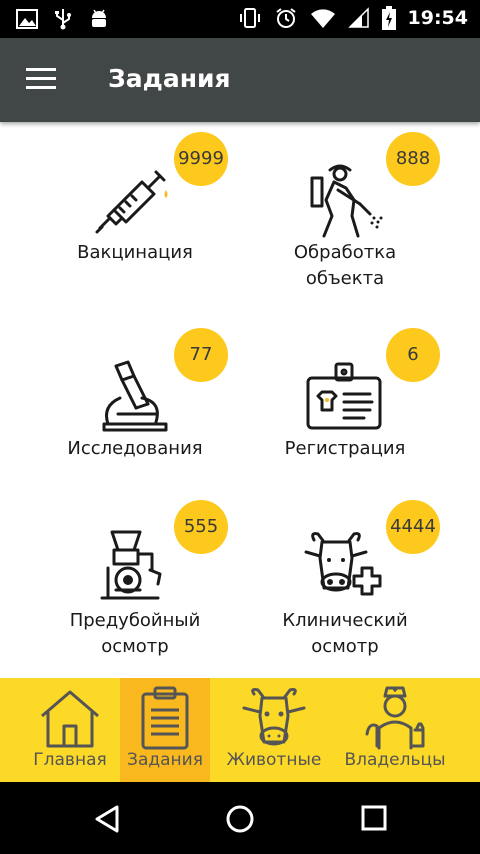  What do you see at coordinates (345, 252) in the screenshot?
I see `tile-label-line1: Обработка` at bounding box center [345, 252].